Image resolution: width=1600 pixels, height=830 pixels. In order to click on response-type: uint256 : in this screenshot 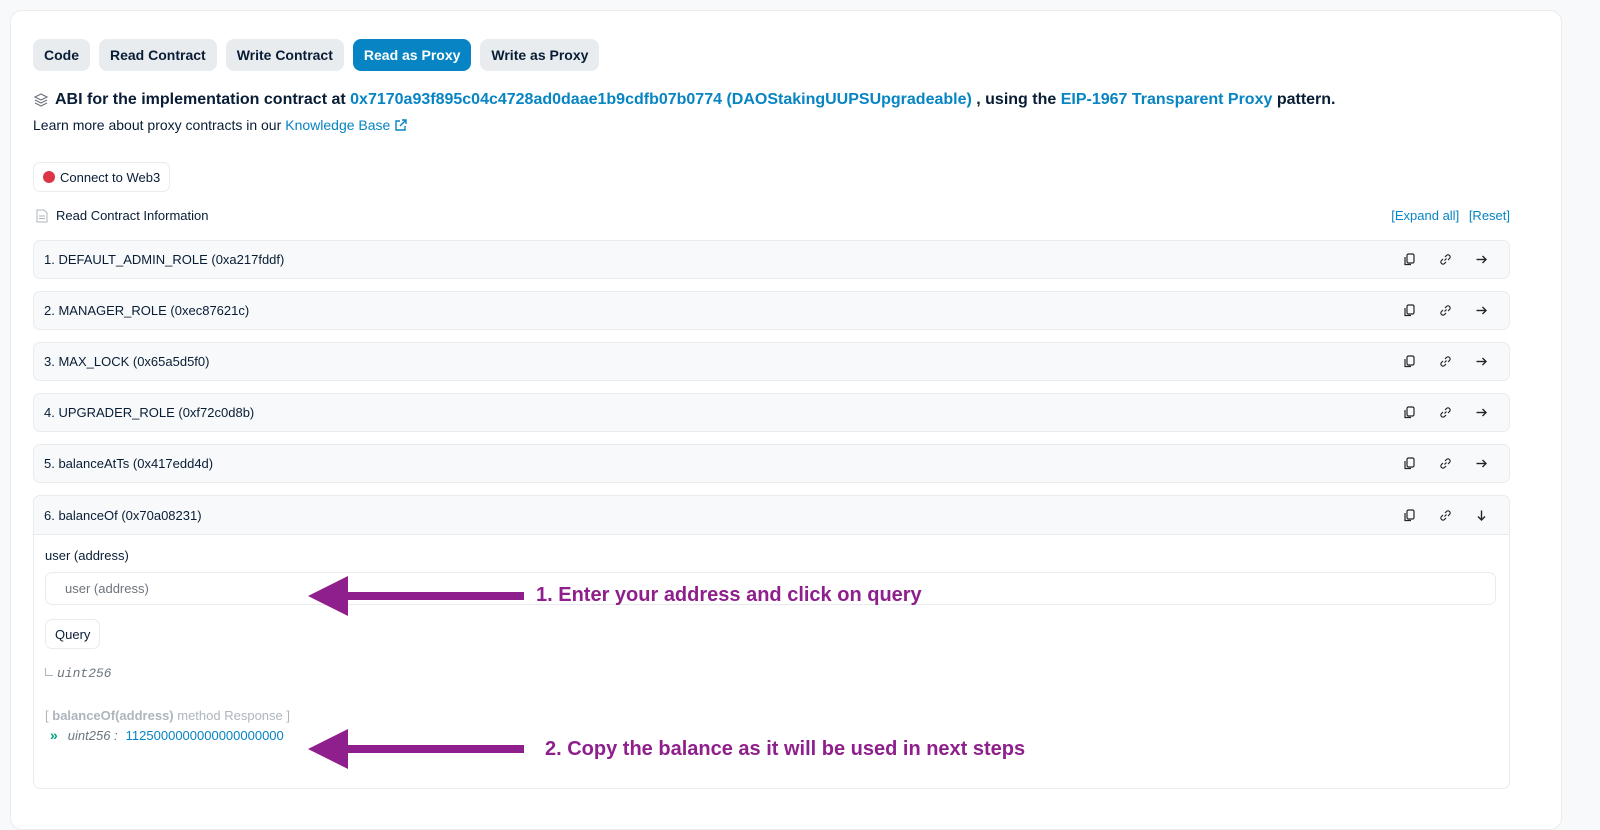, I will do `click(92, 735)`.